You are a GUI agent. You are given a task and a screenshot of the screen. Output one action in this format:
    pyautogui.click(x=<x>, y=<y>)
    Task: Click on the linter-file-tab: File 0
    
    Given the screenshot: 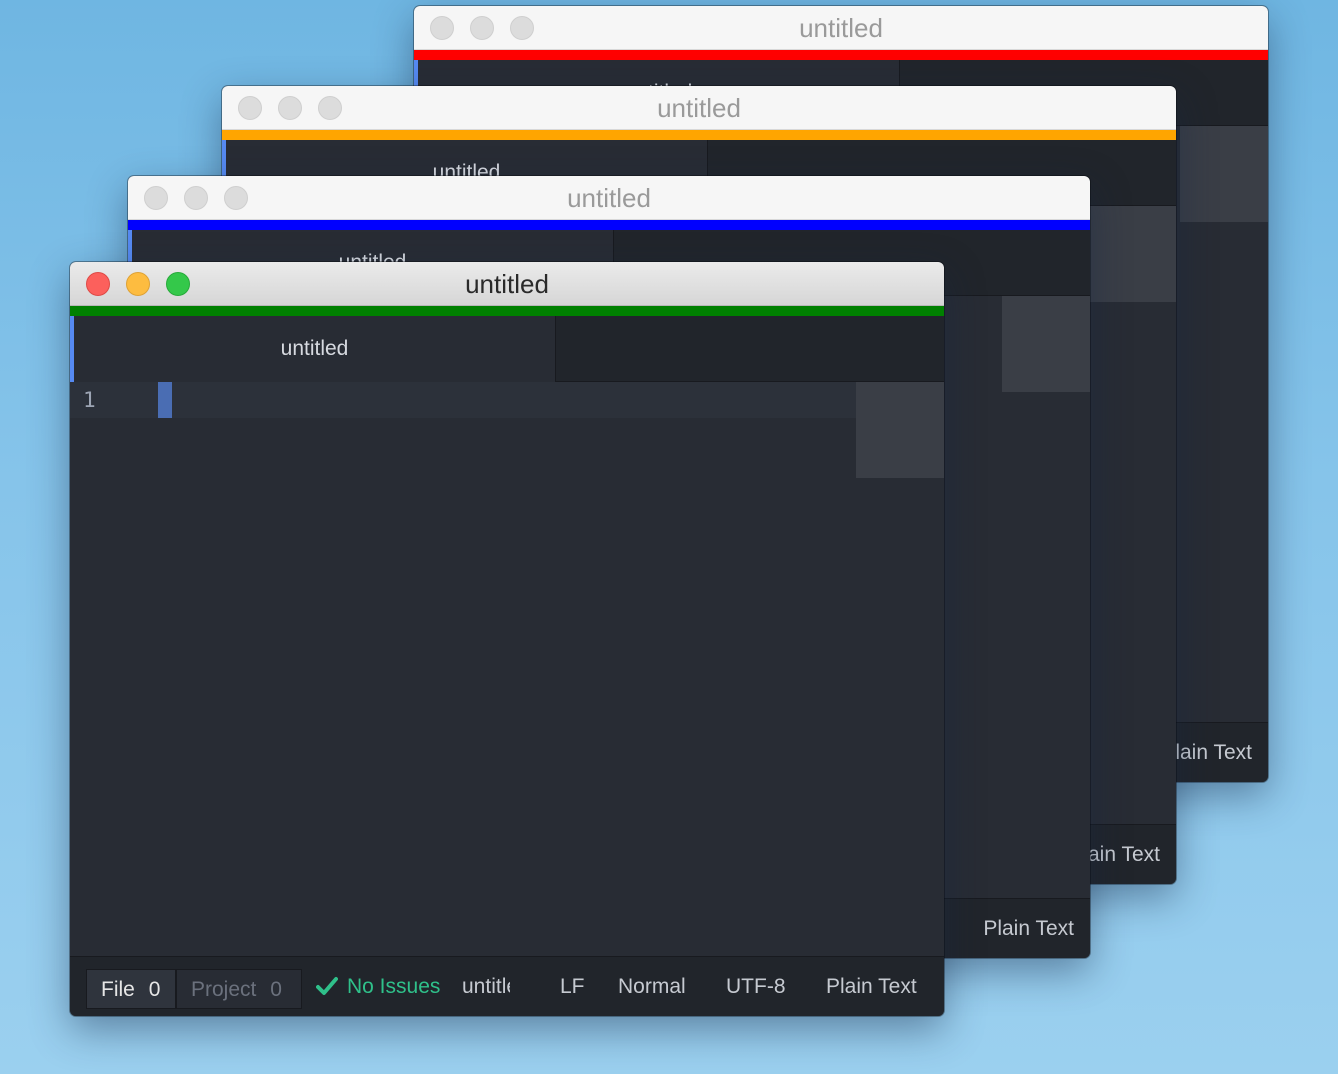 What is the action you would take?
    pyautogui.click(x=131, y=989)
    